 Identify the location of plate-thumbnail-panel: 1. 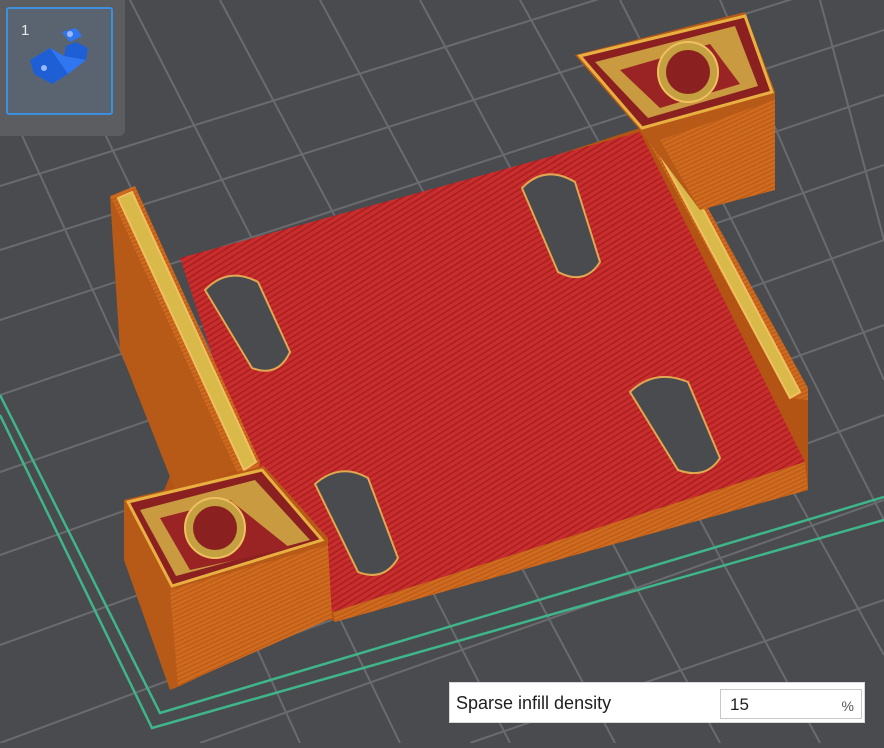
(62, 68).